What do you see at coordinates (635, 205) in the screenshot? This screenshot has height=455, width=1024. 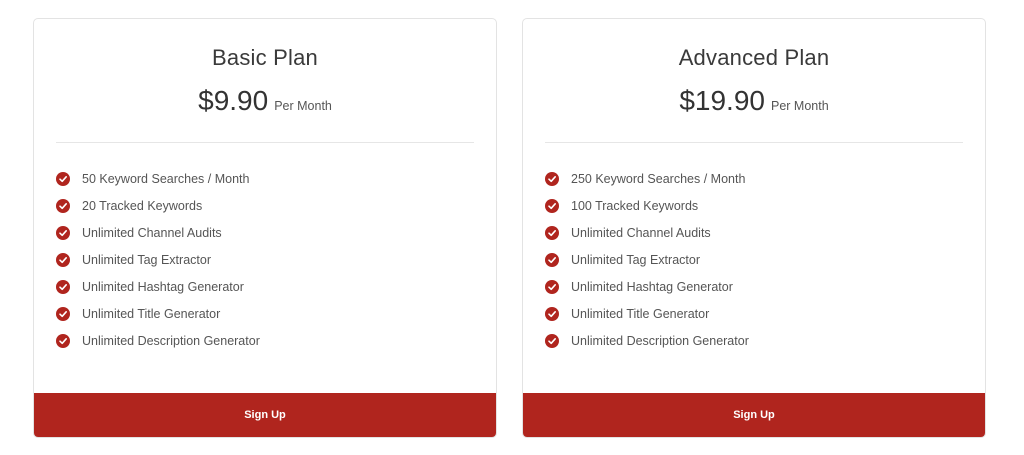 I see `feature-label: 100 Tracked Keywords` at bounding box center [635, 205].